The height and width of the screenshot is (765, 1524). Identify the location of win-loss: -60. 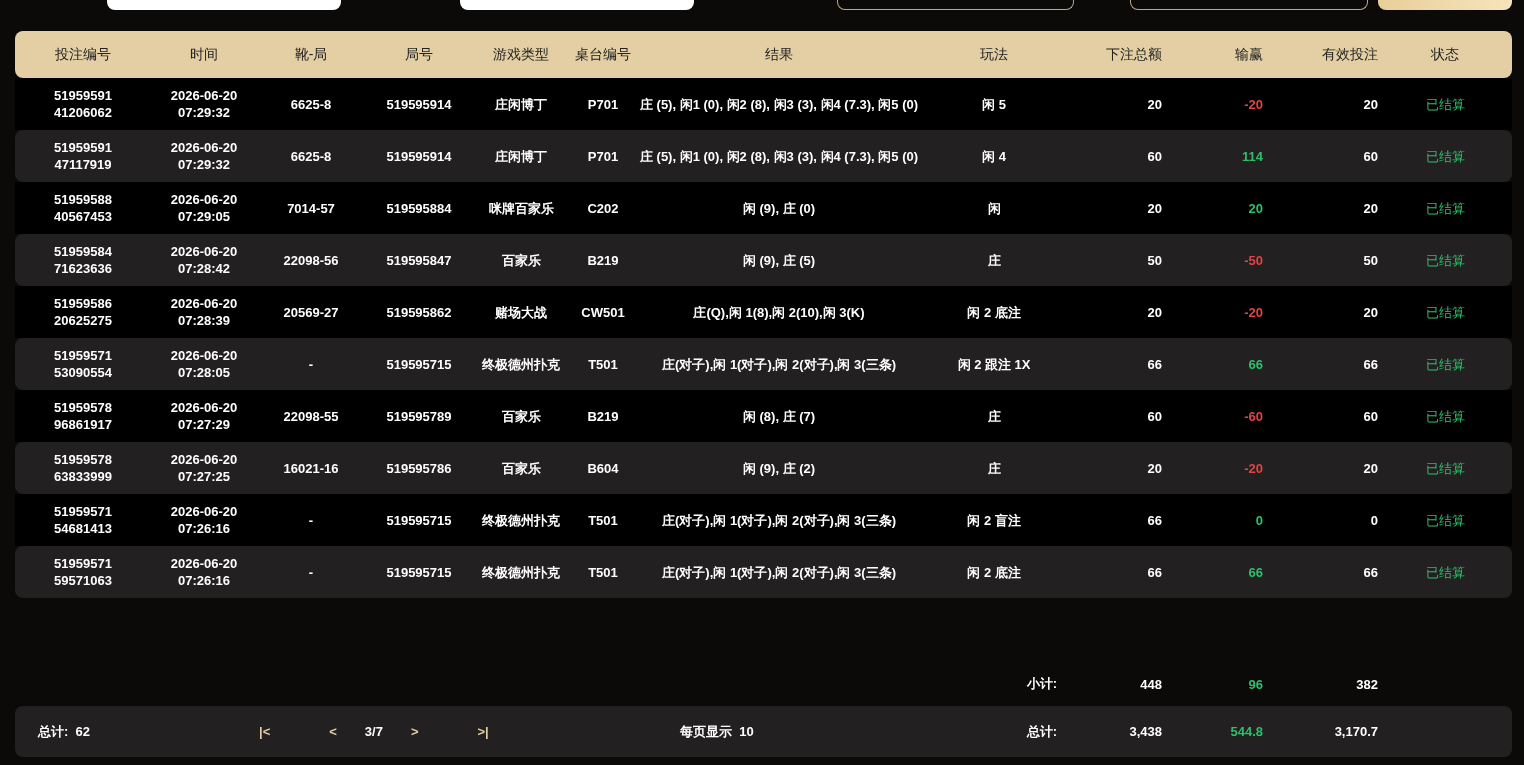
(1253, 416).